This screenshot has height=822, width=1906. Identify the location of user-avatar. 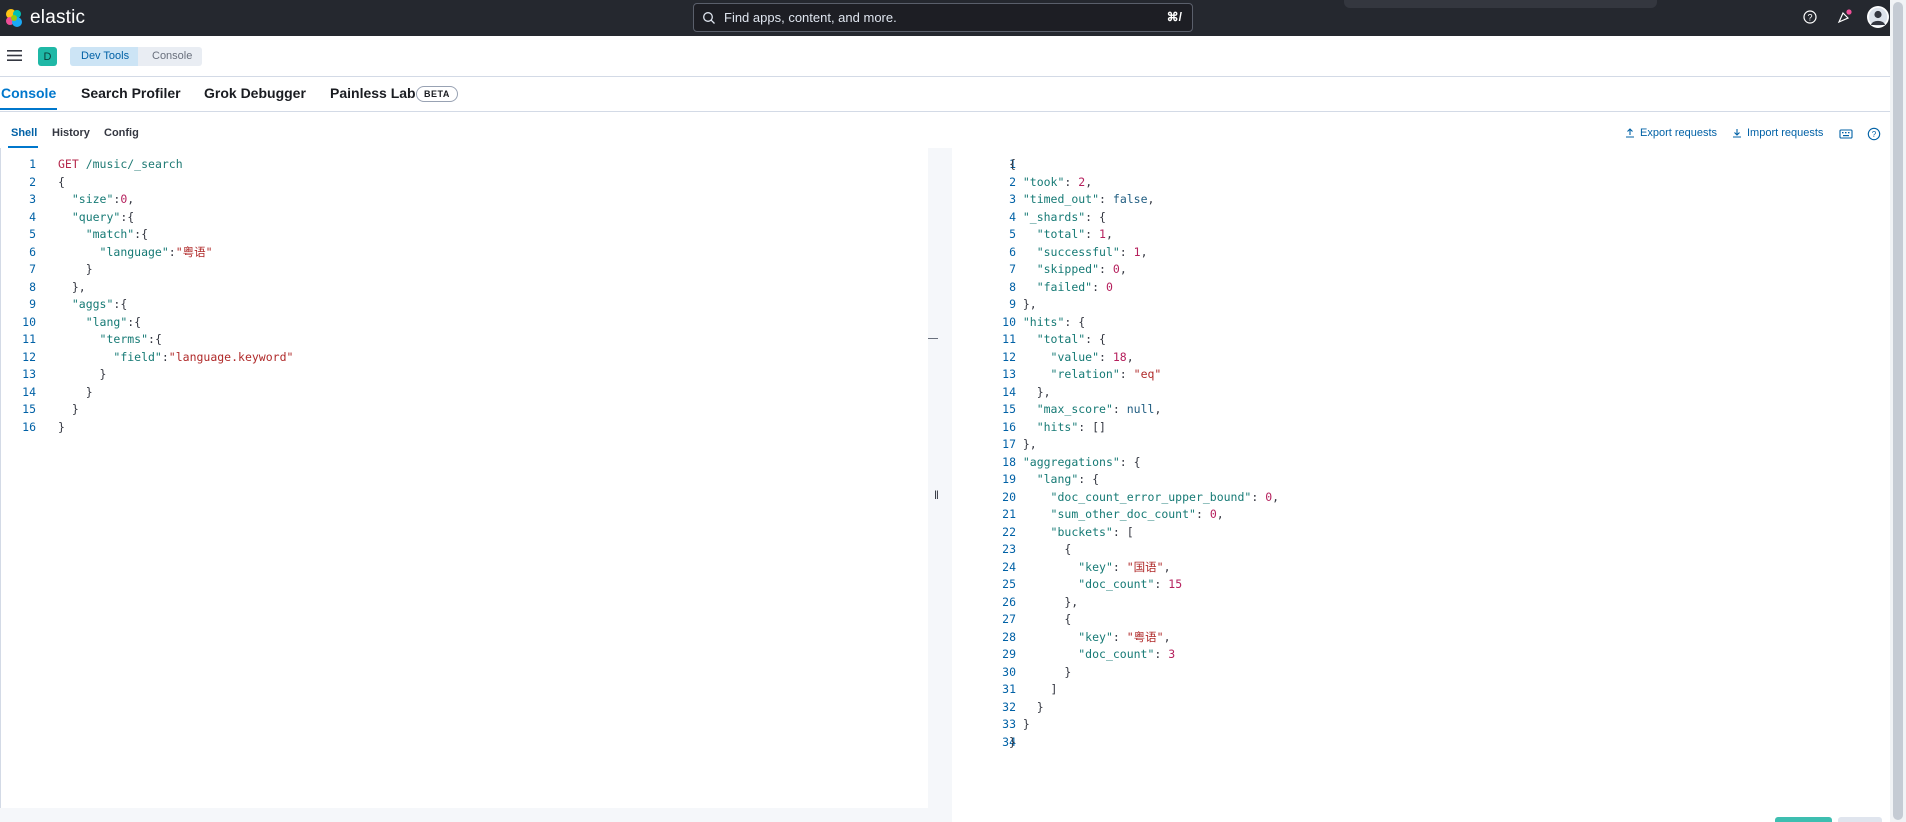
(1878, 17).